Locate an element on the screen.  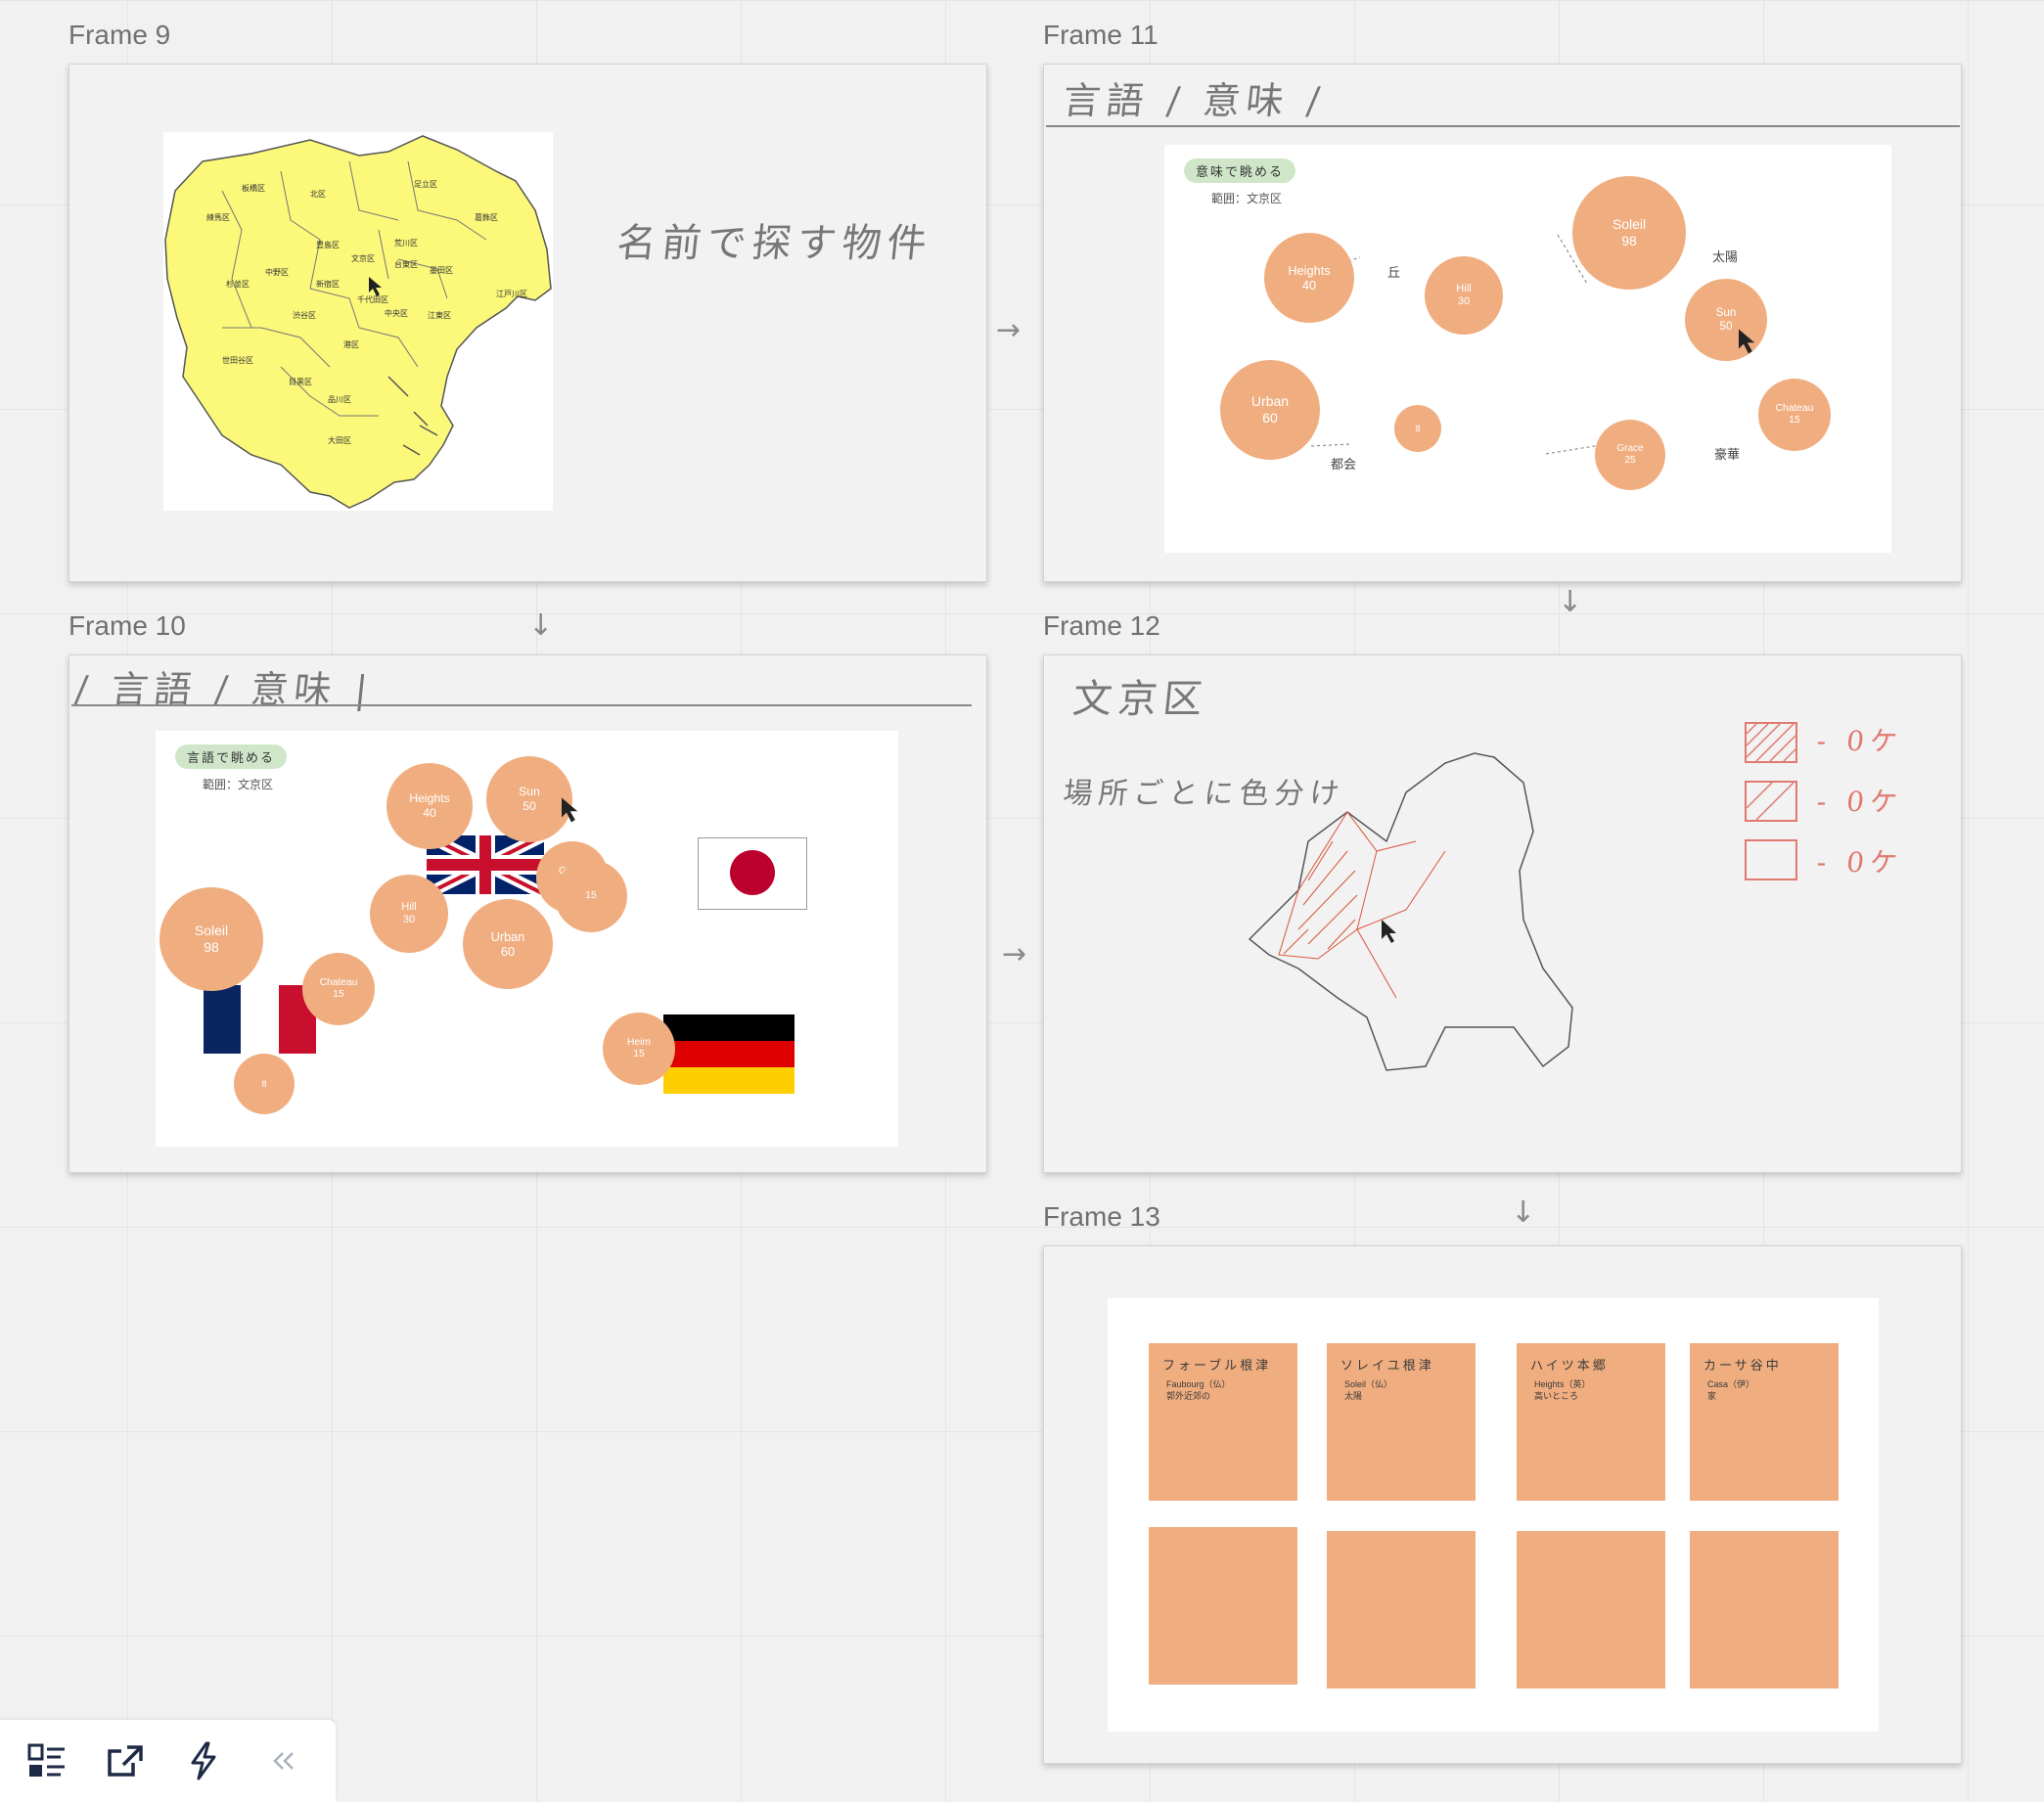
ward-label: 足立区 is located at coordinates (425, 184).